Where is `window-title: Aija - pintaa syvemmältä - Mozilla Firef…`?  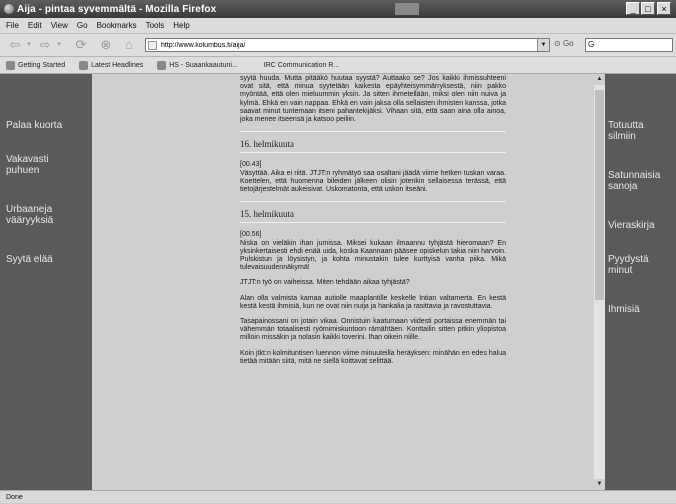
window-title: Aija - pintaa syvemmältä - Mozilla Firef… is located at coordinates (117, 9).